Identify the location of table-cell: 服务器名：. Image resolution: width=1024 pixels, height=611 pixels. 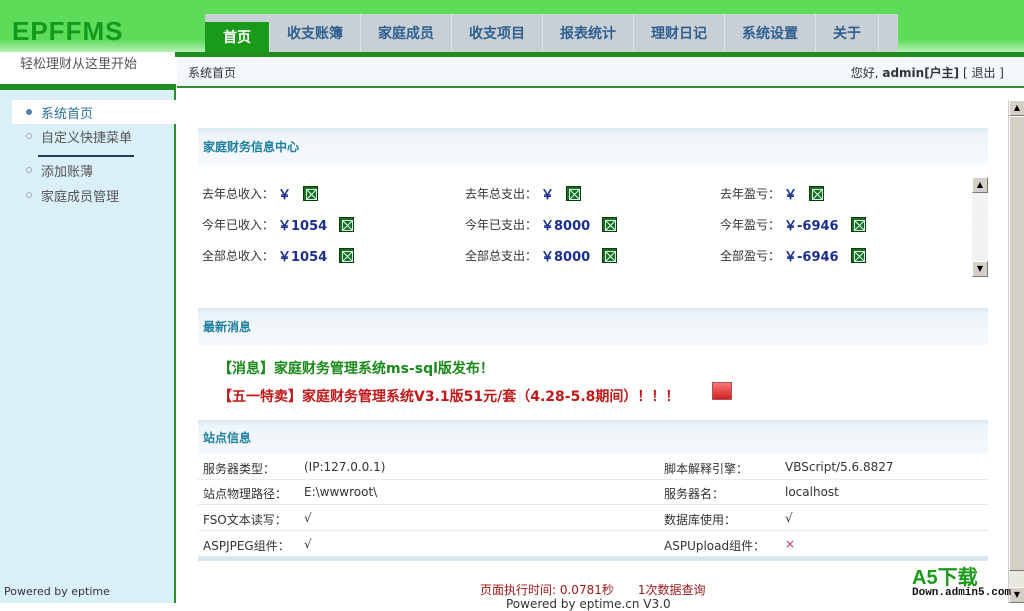
(694, 494).